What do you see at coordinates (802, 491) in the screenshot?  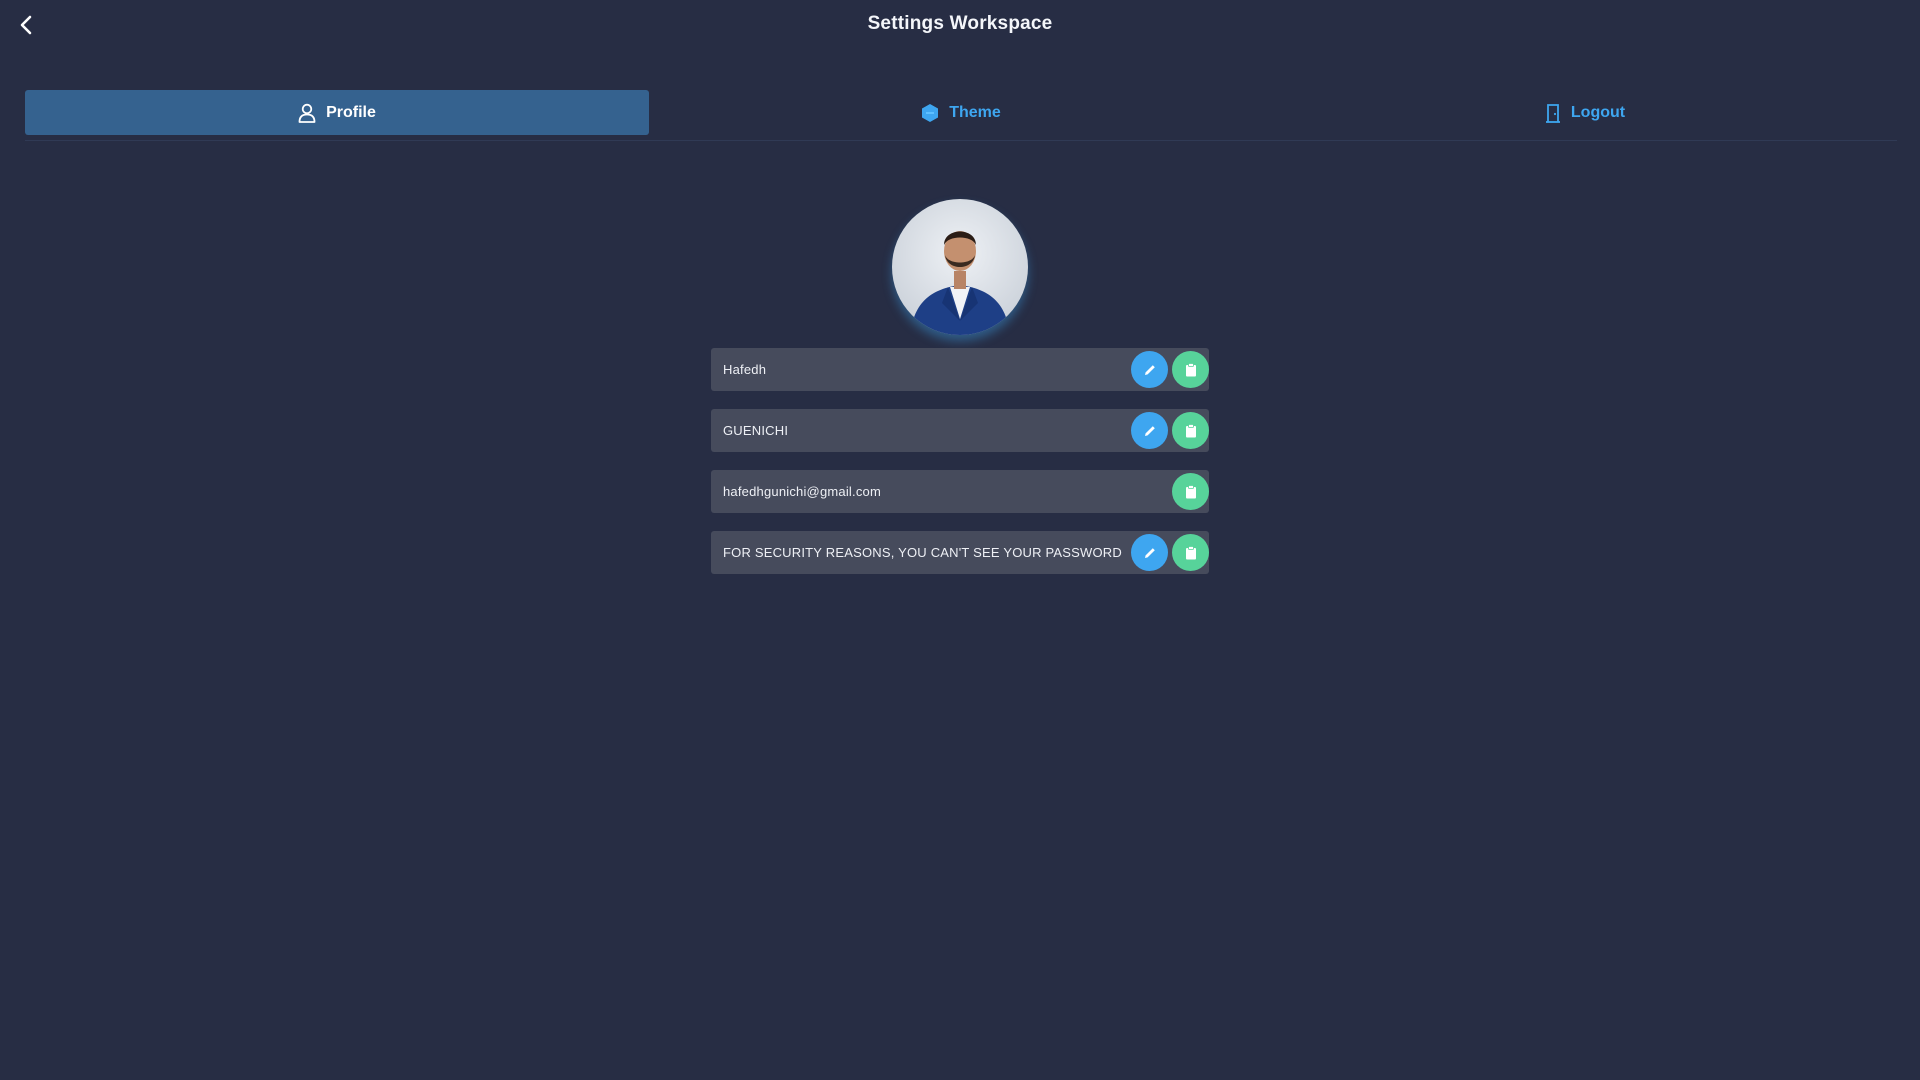 I see `email-value: hafedhgunichi@gmail.com` at bounding box center [802, 491].